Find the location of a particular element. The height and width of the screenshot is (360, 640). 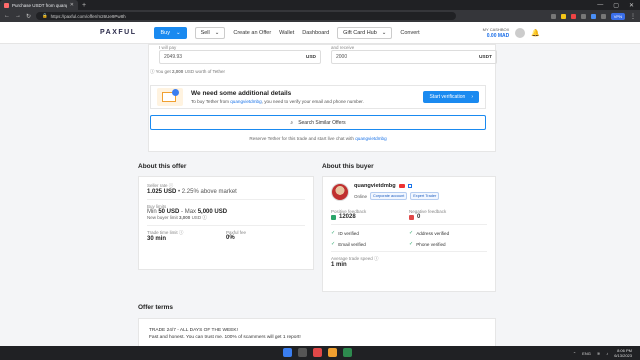

nav-dashboard: Dashboard is located at coordinates (315, 33).